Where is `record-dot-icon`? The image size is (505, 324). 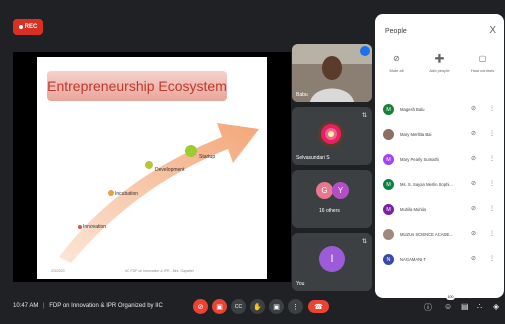
record-dot-icon is located at coordinates (20, 27).